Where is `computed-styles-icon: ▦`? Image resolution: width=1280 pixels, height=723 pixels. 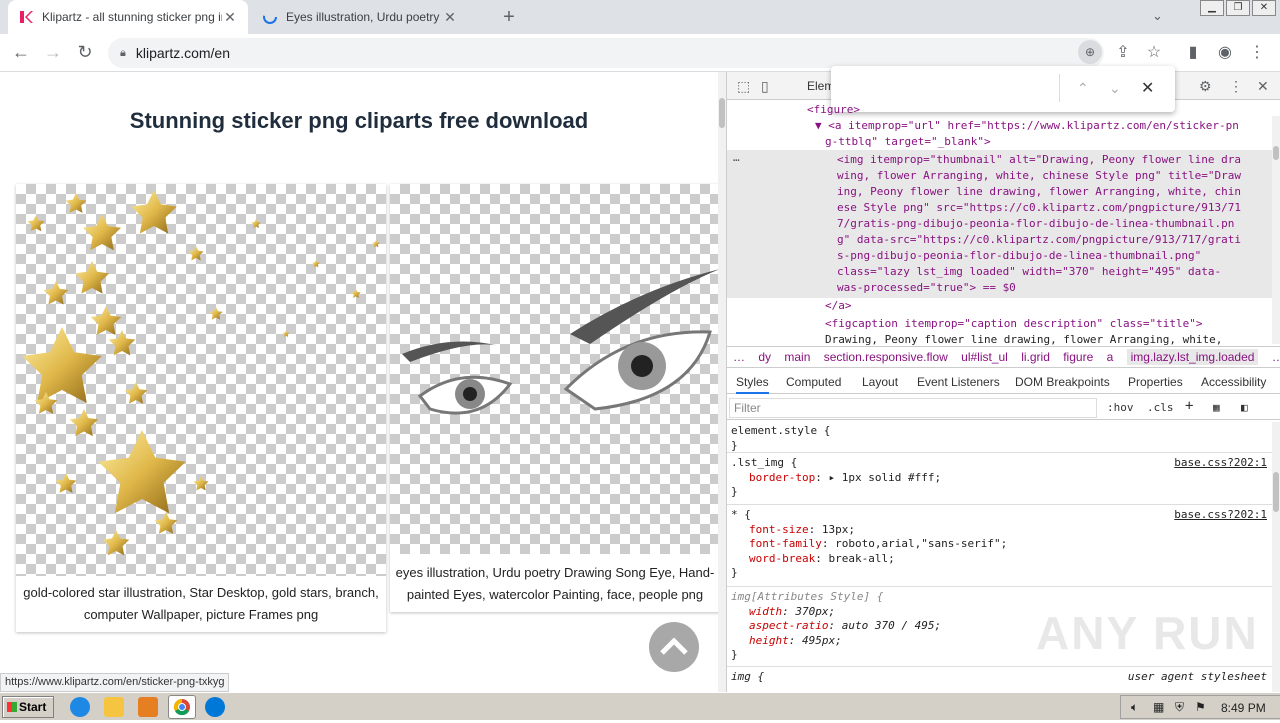
computed-styles-icon: ▦ is located at coordinates (1216, 407).